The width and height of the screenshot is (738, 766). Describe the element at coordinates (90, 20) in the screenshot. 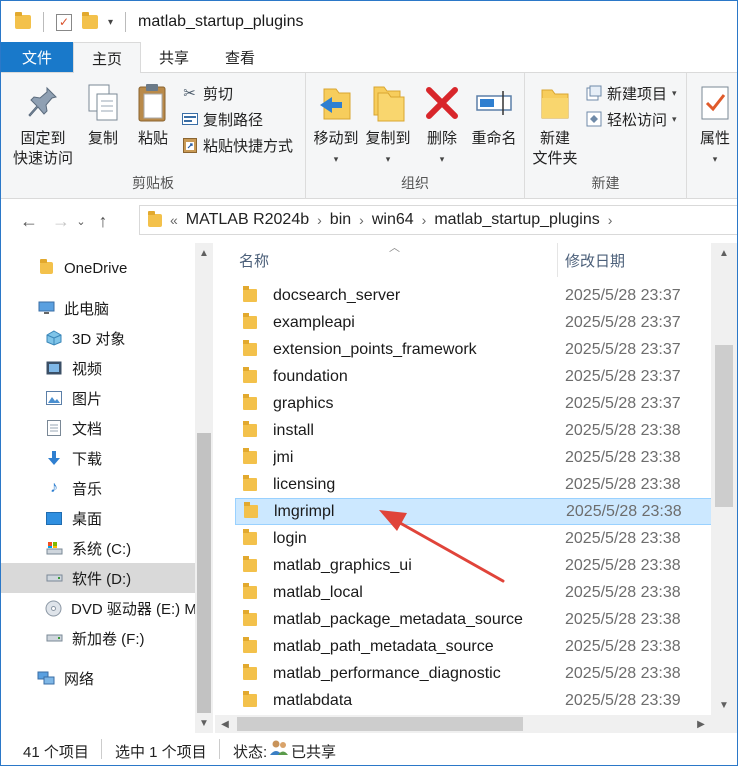

I see `new-folder-qat-icon` at that location.